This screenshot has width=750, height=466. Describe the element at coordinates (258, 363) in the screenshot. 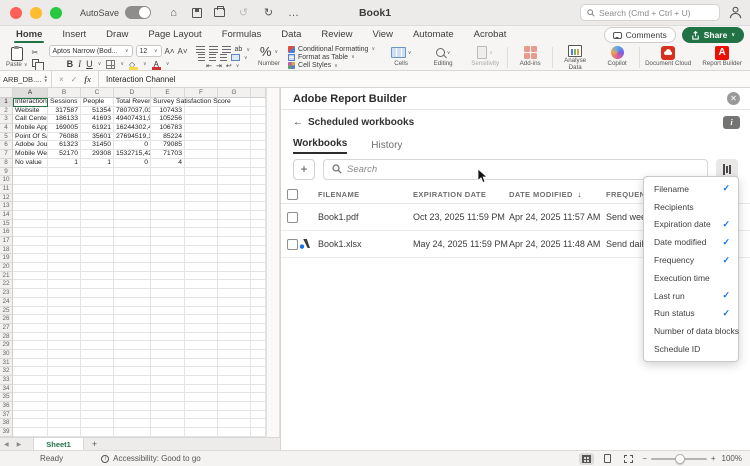

I see `cell-H31` at that location.